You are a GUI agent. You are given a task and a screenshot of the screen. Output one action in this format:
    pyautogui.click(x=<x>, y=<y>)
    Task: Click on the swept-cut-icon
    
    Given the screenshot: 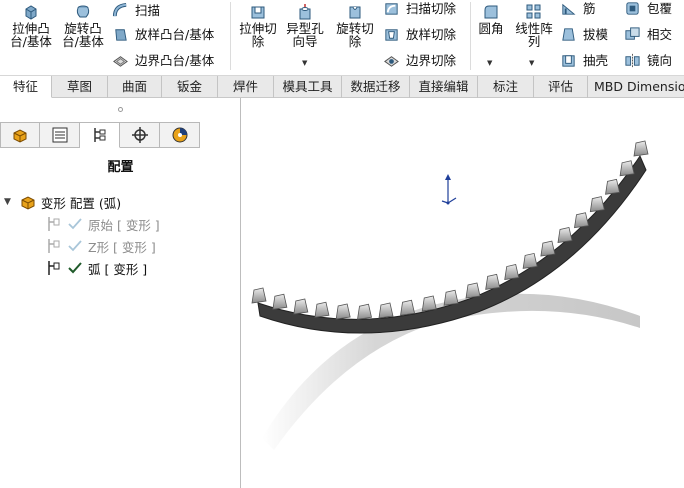 What is the action you would take?
    pyautogui.click(x=391, y=8)
    